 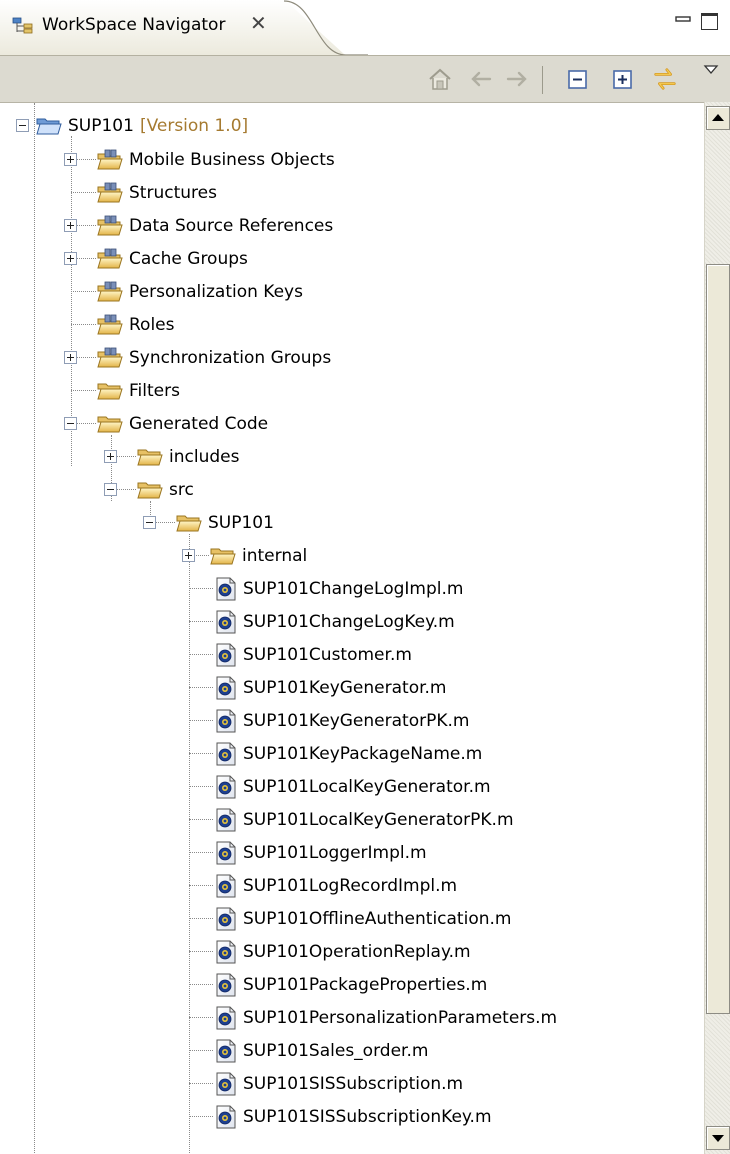 What do you see at coordinates (335, 852) in the screenshot?
I see `file-label: SUP101LoggerImpl.m` at bounding box center [335, 852].